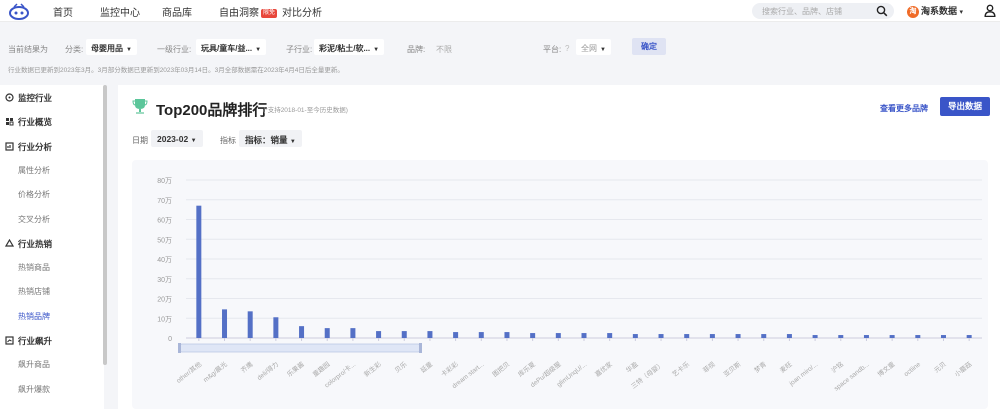 The width and height of the screenshot is (1000, 409). Describe the element at coordinates (50, 294) in the screenshot. I see `sidebar-item-8: 热销店铺` at that location.